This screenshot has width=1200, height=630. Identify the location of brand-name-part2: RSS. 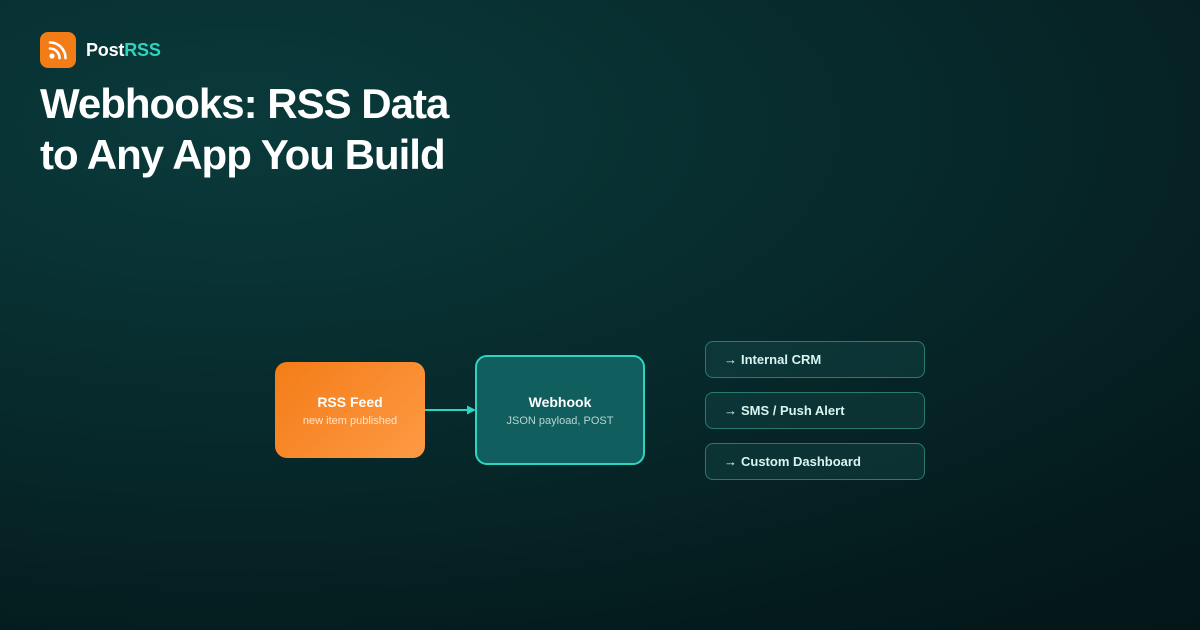
(142, 49).